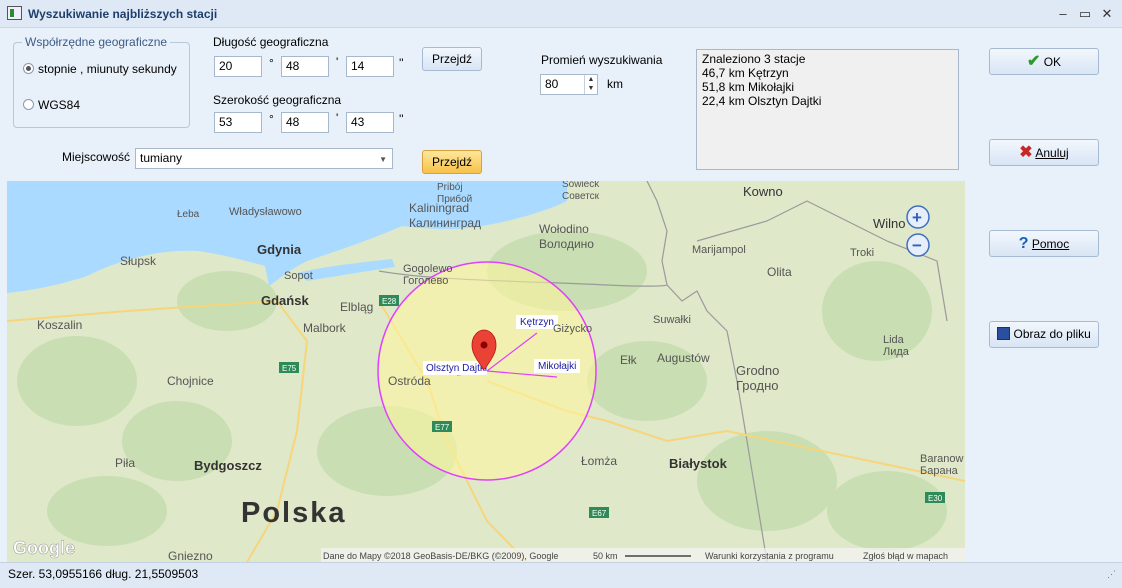 The height and width of the screenshot is (588, 1122). Describe the element at coordinates (615, 84) in the screenshot. I see `radius-unit: km` at that location.